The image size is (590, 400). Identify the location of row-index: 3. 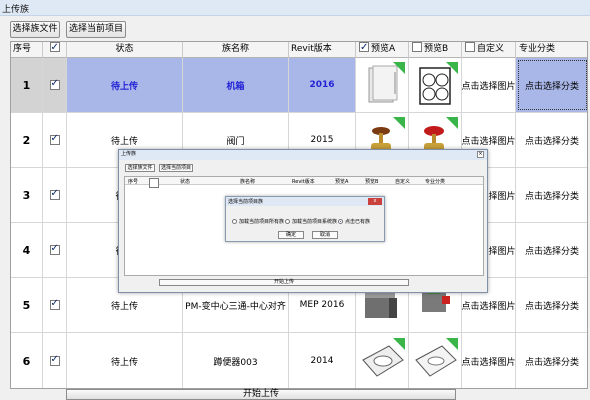
(27, 195).